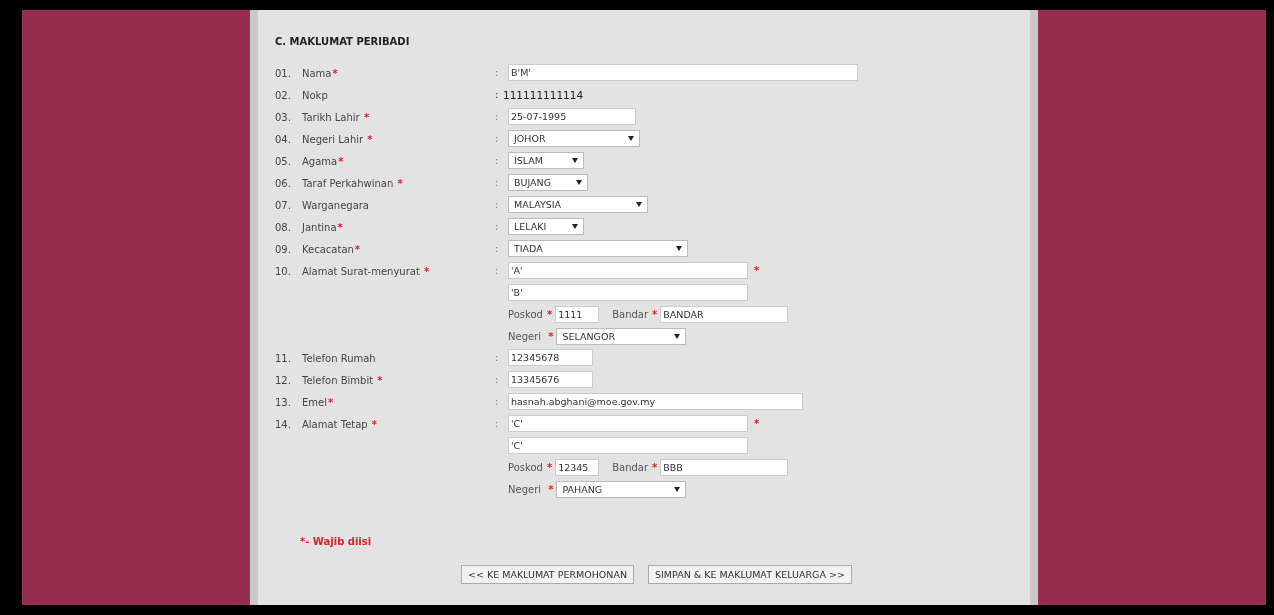  I want to click on field-number: 03., so click(283, 117).